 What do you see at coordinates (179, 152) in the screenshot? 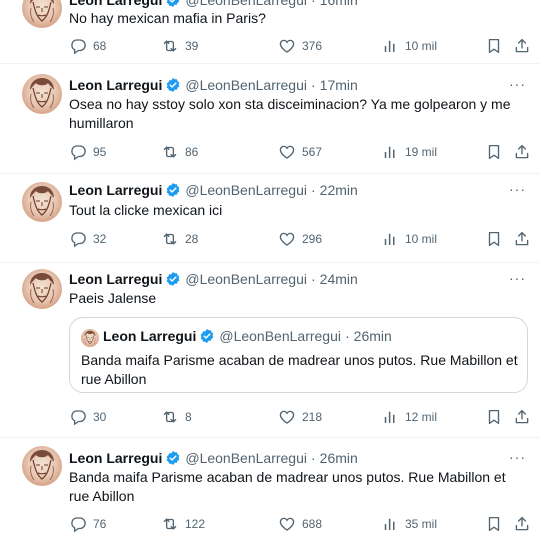
I see `retweet-button: 86` at bounding box center [179, 152].